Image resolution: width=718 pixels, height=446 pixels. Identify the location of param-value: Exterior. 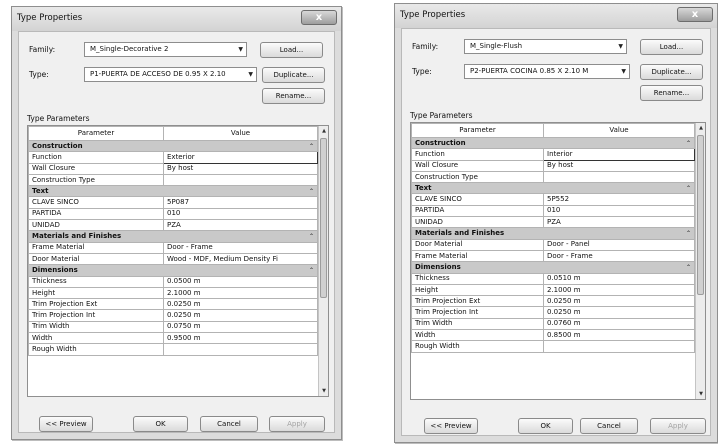
(240, 157).